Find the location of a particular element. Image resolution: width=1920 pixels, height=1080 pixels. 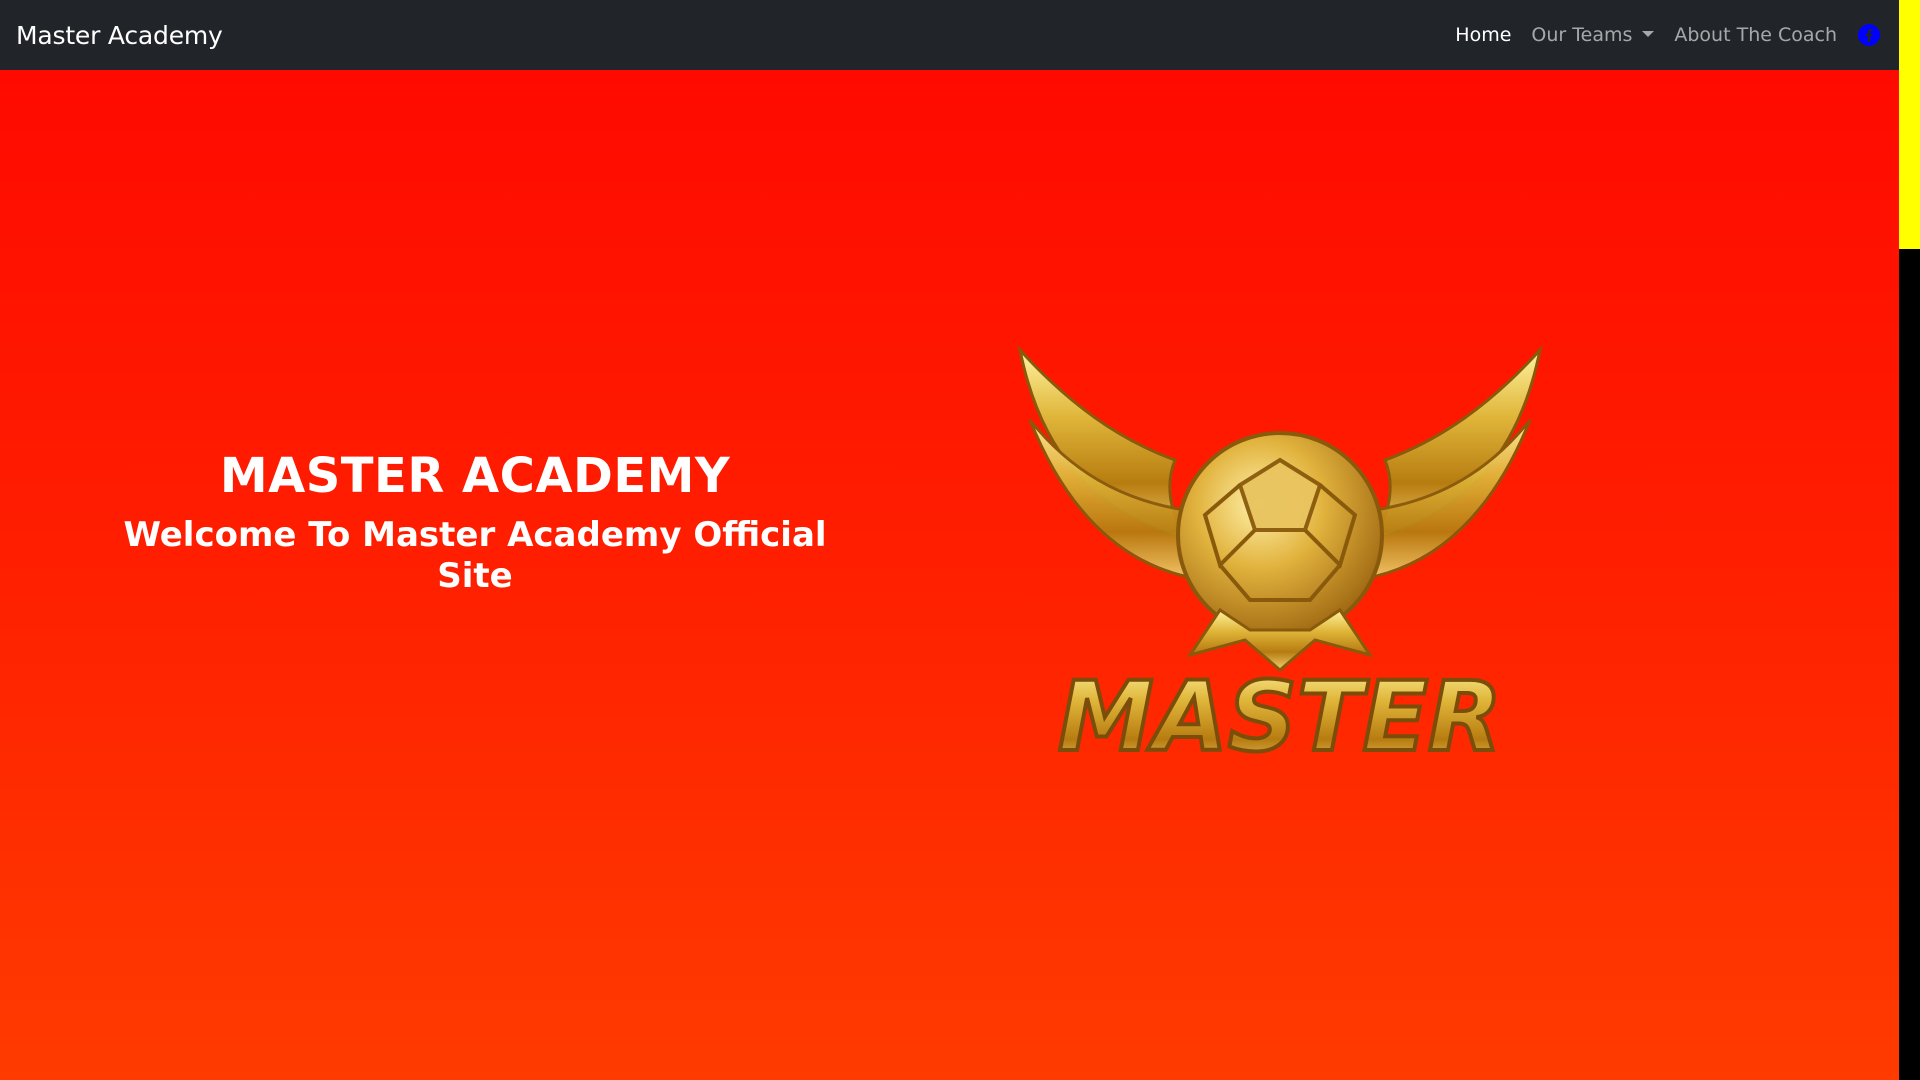

nav-link-about-coach-label: About The Coach is located at coordinates (1755, 35).